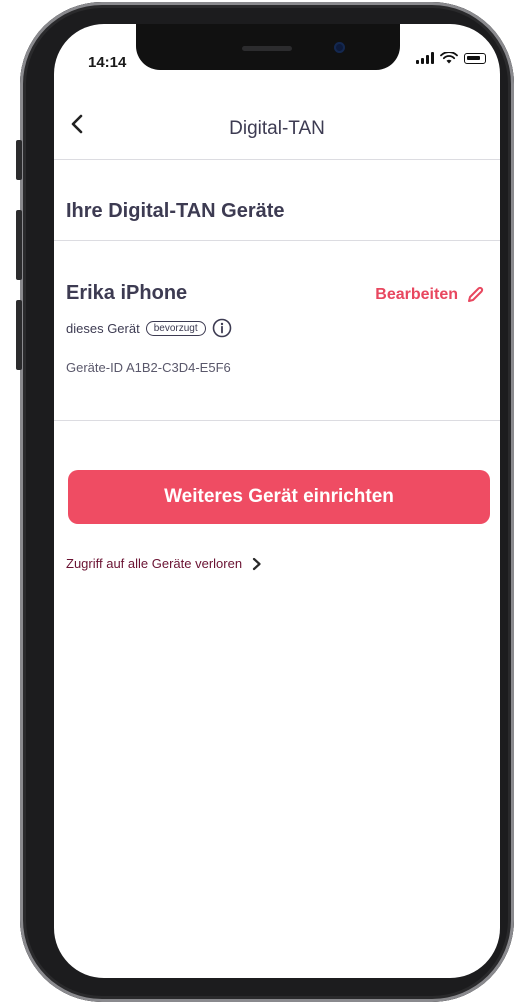 The height and width of the screenshot is (1004, 518). I want to click on device-divider, so click(277, 420).